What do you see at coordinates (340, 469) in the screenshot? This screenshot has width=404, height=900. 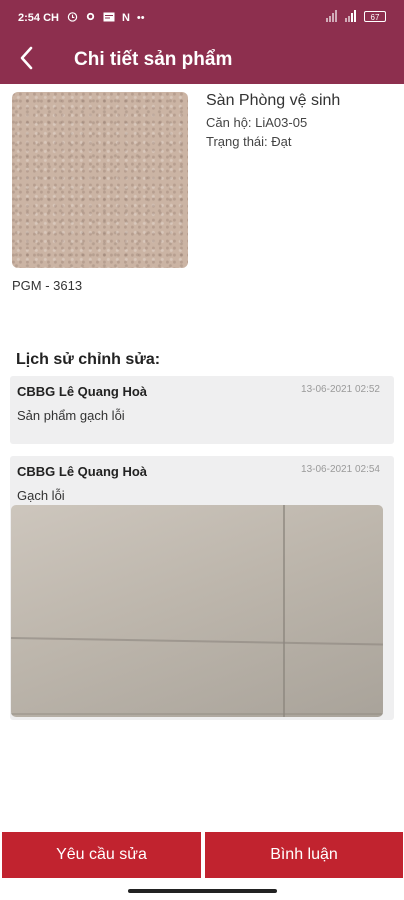 I see `history-date: 13-06-2021 02:54` at bounding box center [340, 469].